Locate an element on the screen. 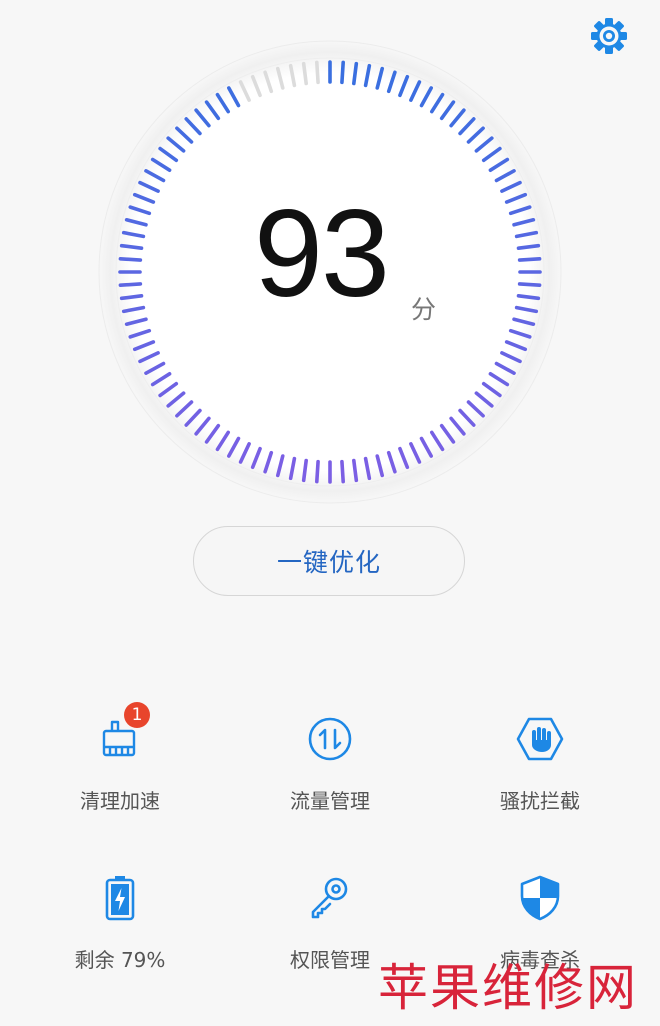 The width and height of the screenshot is (660, 1026). tool-clean-speedup: 1 清理加速 is located at coordinates (120, 768).